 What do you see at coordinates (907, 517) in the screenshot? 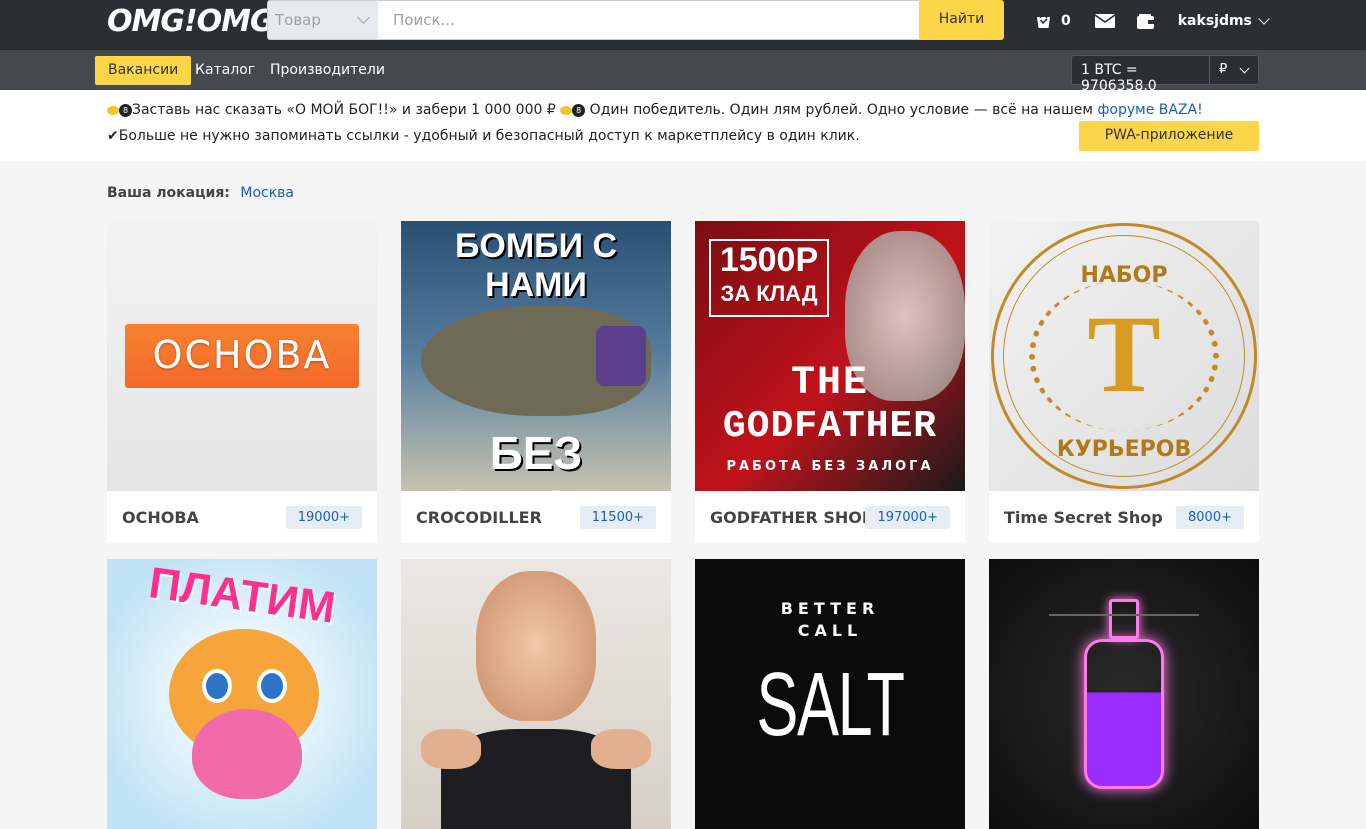
I see `shop-count-badge: 197000+` at bounding box center [907, 517].